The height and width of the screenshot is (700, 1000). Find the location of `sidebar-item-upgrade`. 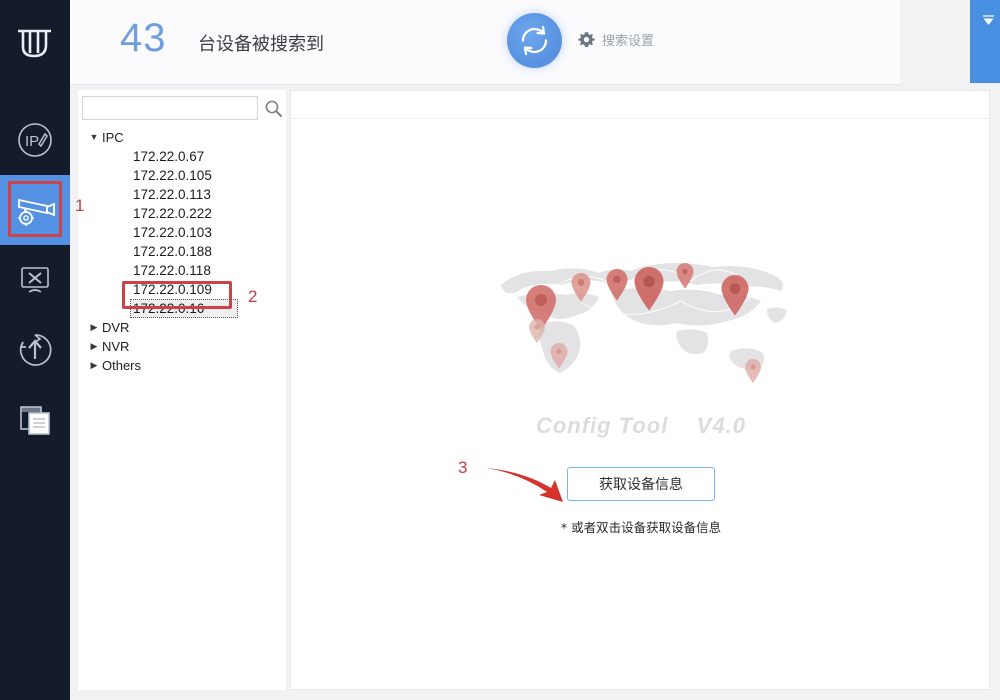

sidebar-item-upgrade is located at coordinates (35, 350).